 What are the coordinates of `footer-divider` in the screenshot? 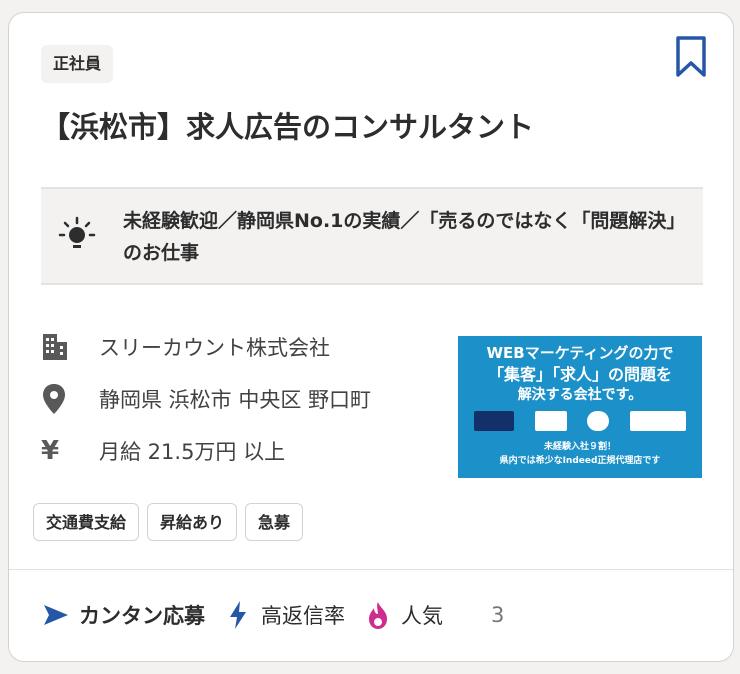 It's located at (371, 569).